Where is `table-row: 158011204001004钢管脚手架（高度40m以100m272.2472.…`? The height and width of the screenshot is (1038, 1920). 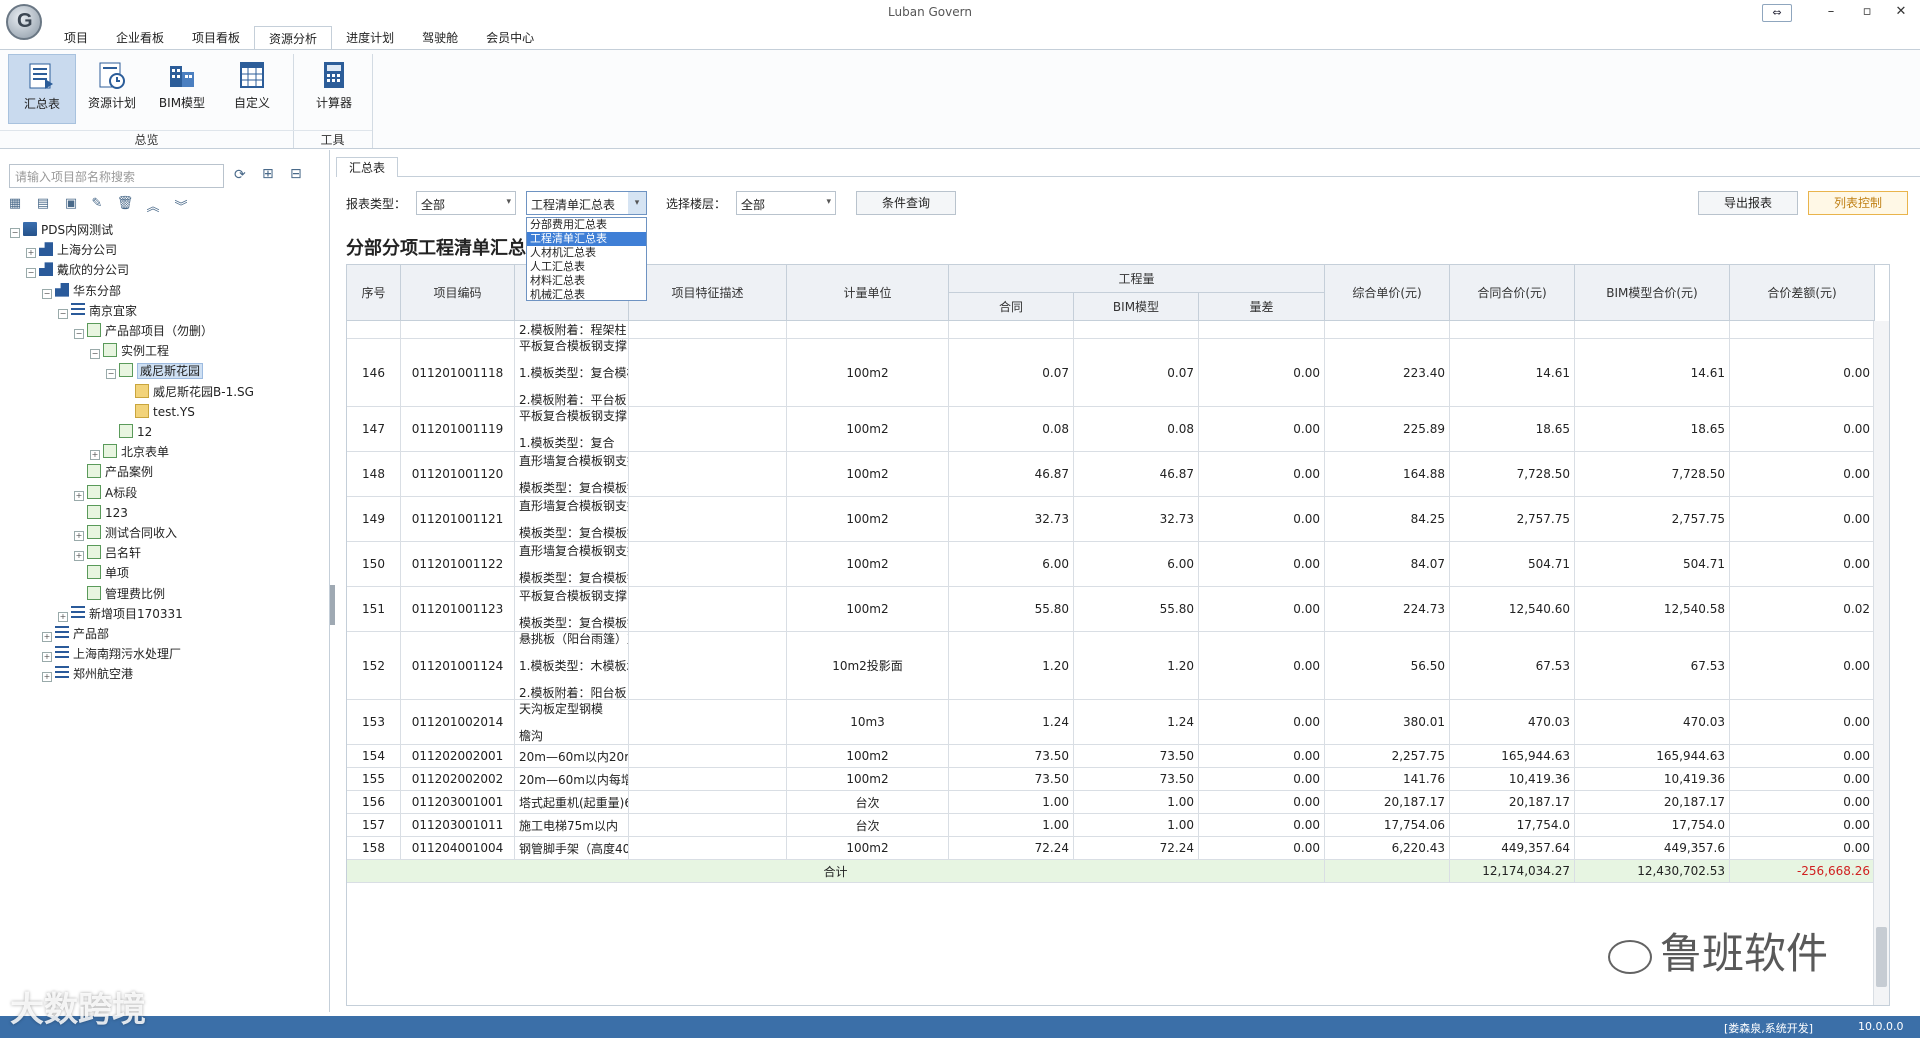
table-row: 158011204001004钢管脚手架（高度40m以100m272.2472.… is located at coordinates (1118, 848).